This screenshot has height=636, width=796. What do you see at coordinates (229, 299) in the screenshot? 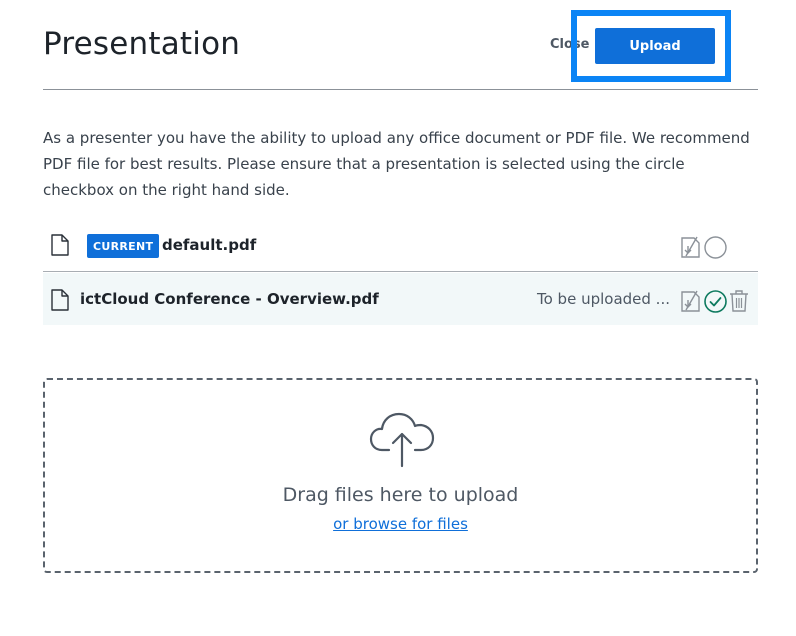
I see `file-name: ictCloud Conference - Overview.pdf` at bounding box center [229, 299].